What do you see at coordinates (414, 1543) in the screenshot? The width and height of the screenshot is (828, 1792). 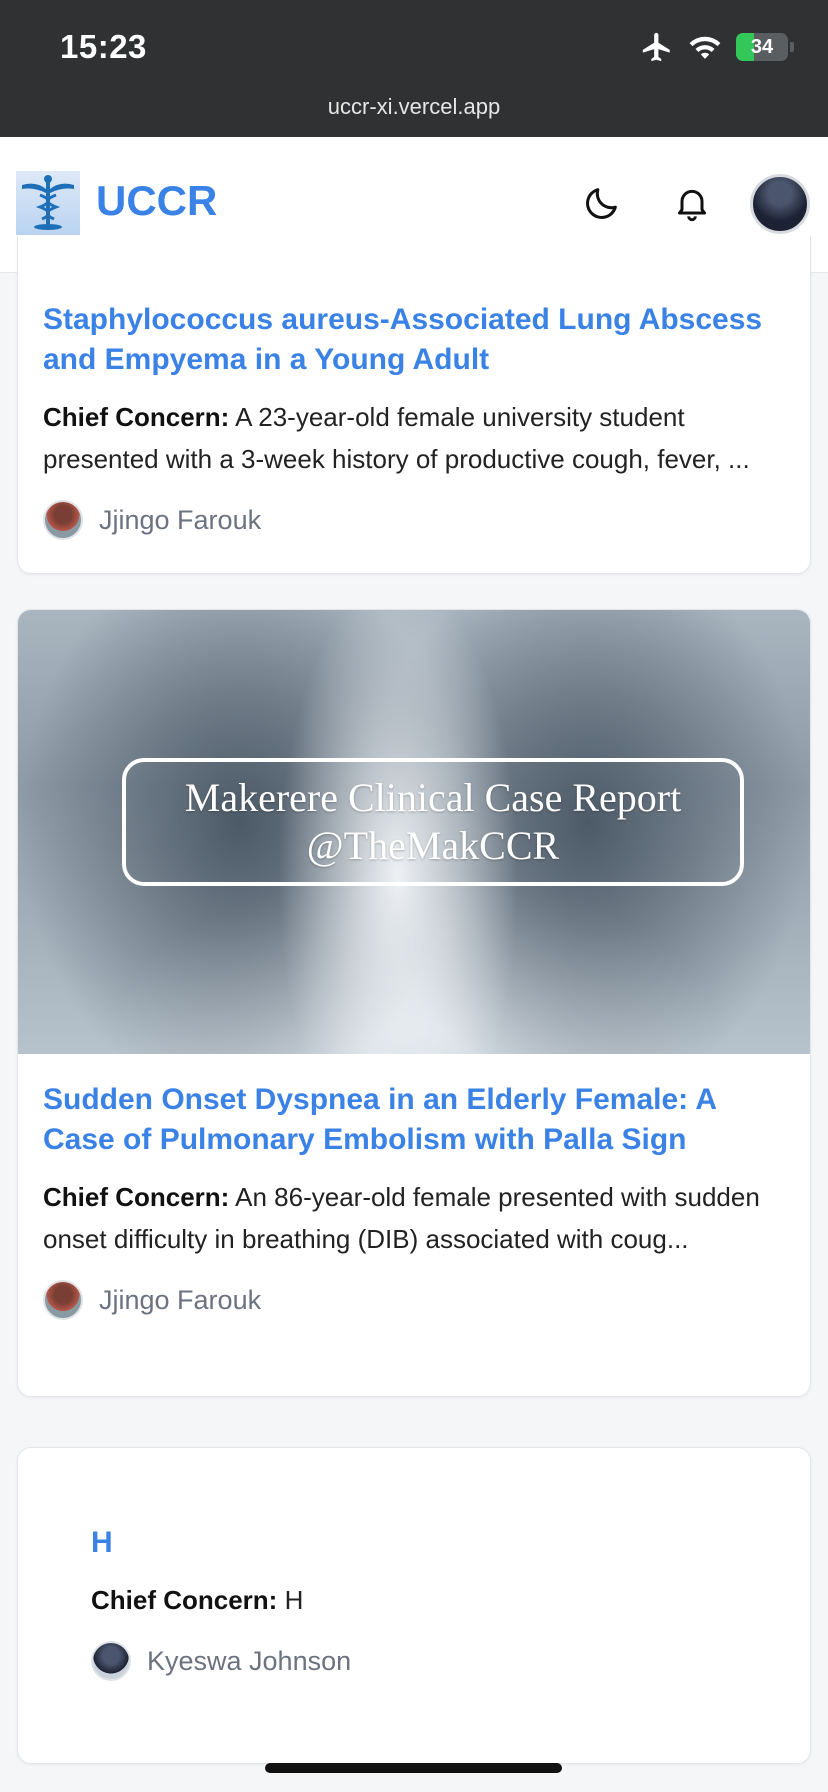 I see `case-title: H` at bounding box center [414, 1543].